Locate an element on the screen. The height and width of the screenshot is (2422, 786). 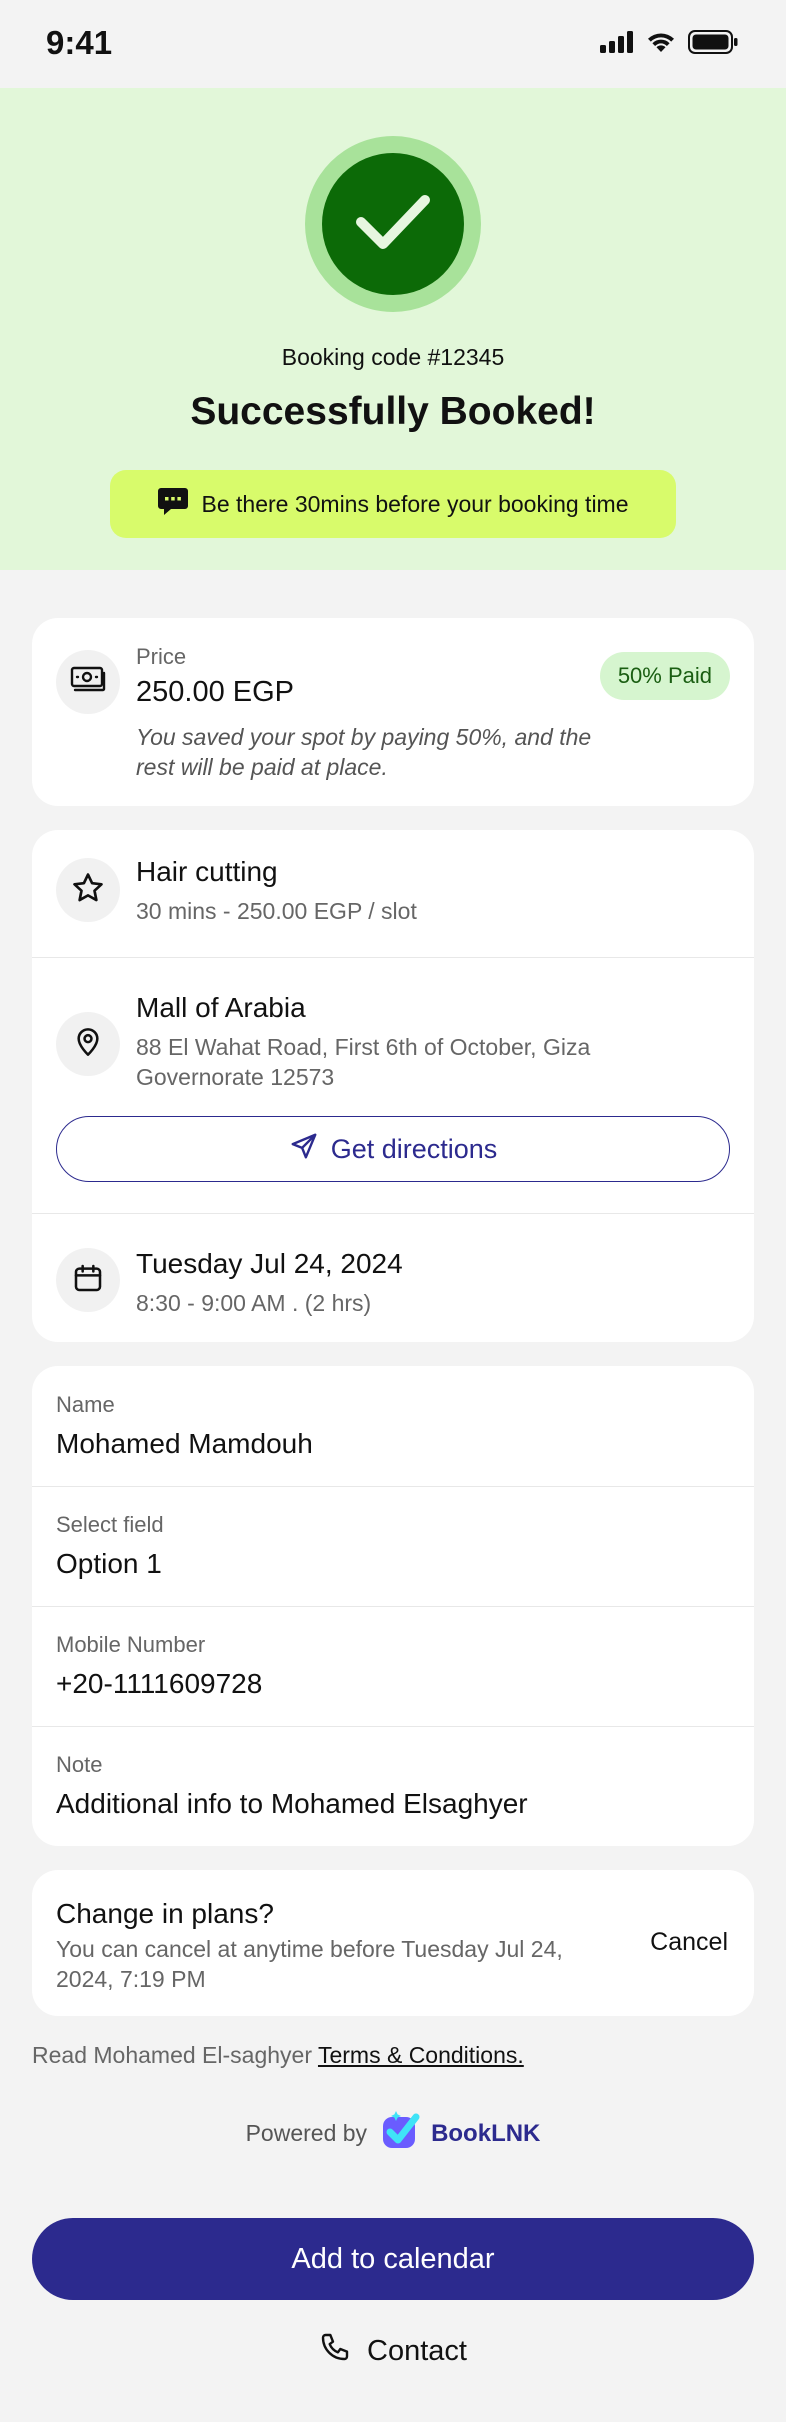
service-section: Hair cutting 30 mins - 250.00 EGP / slot is located at coordinates (393, 893).